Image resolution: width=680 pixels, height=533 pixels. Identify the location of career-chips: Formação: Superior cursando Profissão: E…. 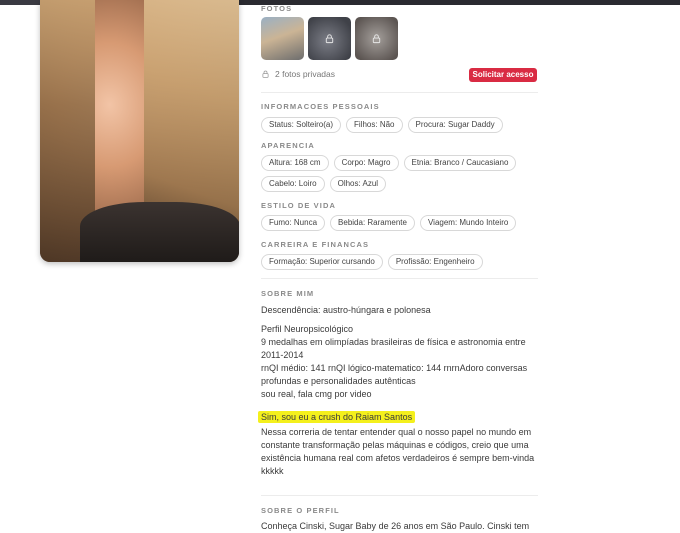
(372, 262).